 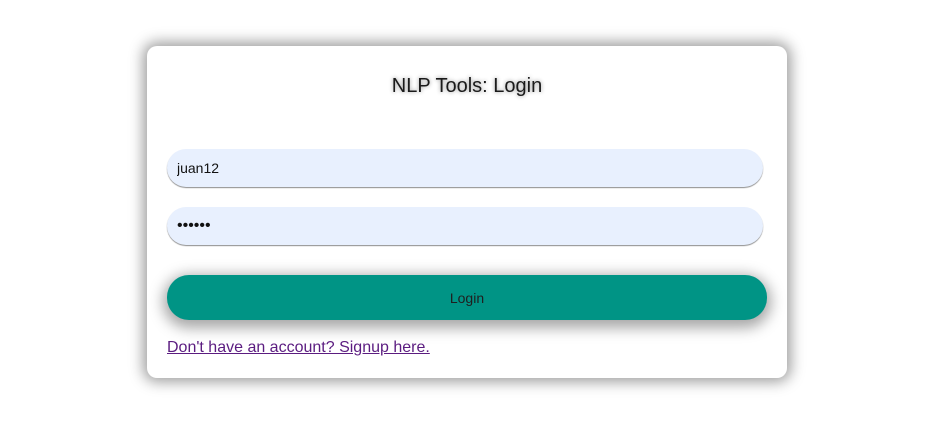 I want to click on password-field, so click(x=465, y=226).